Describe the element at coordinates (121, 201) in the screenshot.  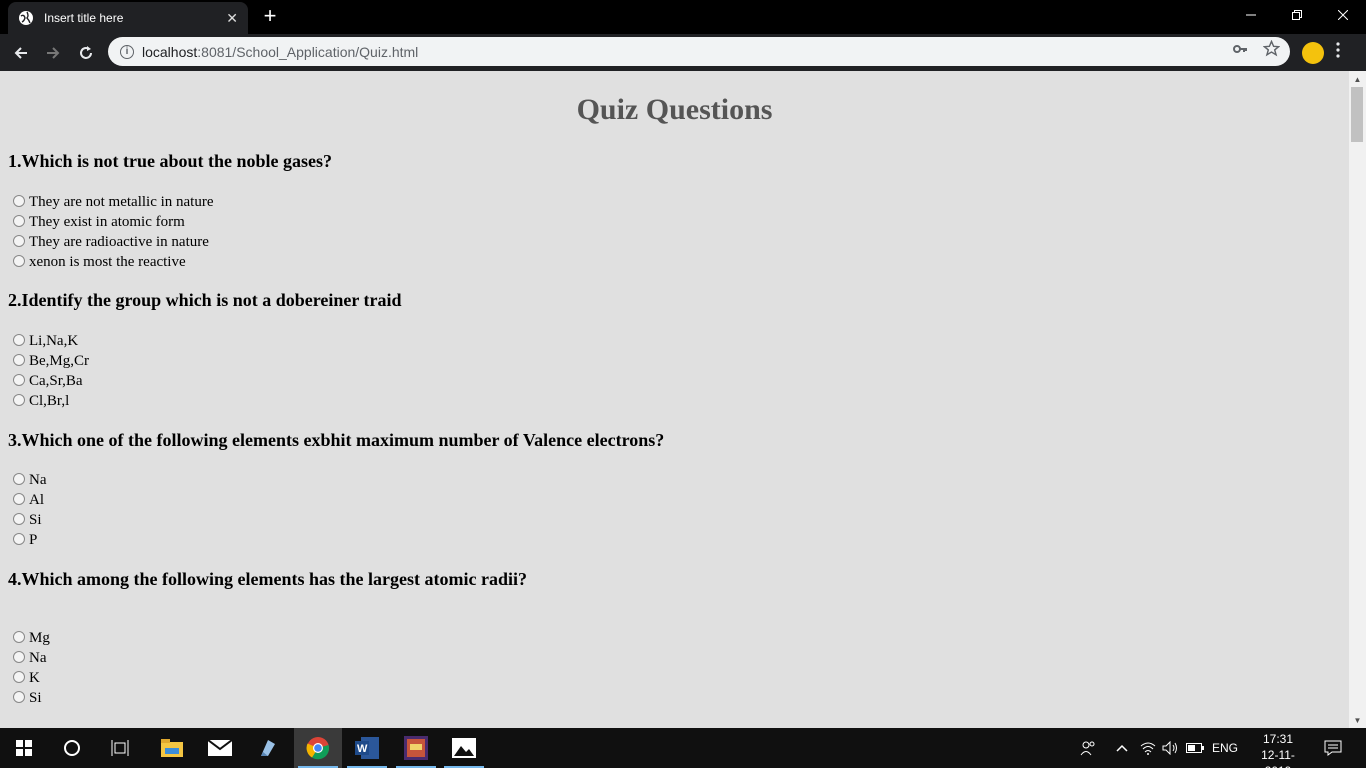
I see `option-label: They are not metallic in nature` at that location.